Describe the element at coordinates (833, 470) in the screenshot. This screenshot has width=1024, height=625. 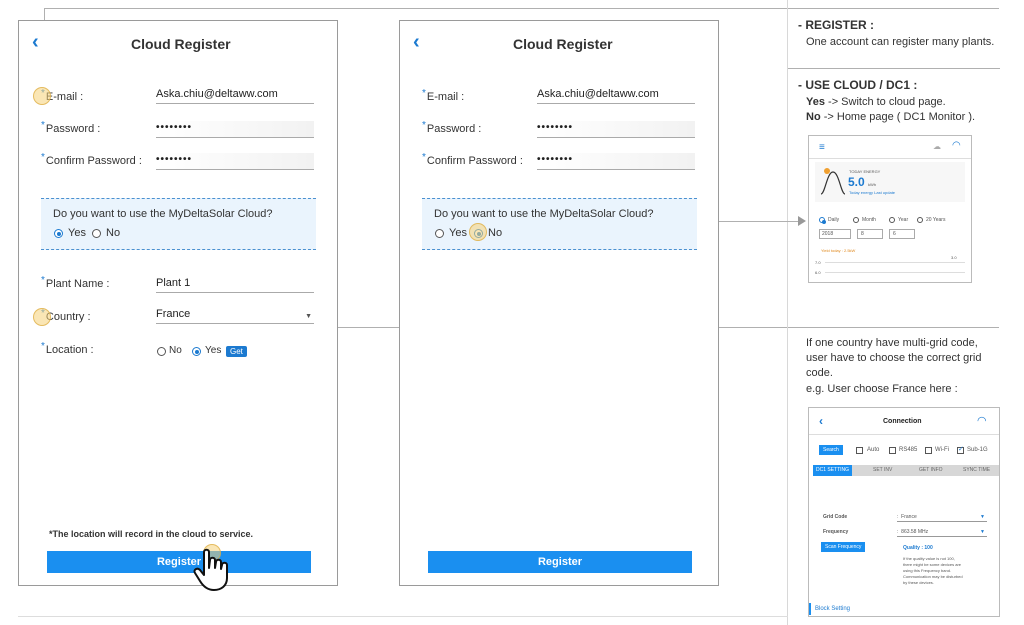
I see `tab-dc1-setting: DC1 SETTING` at that location.